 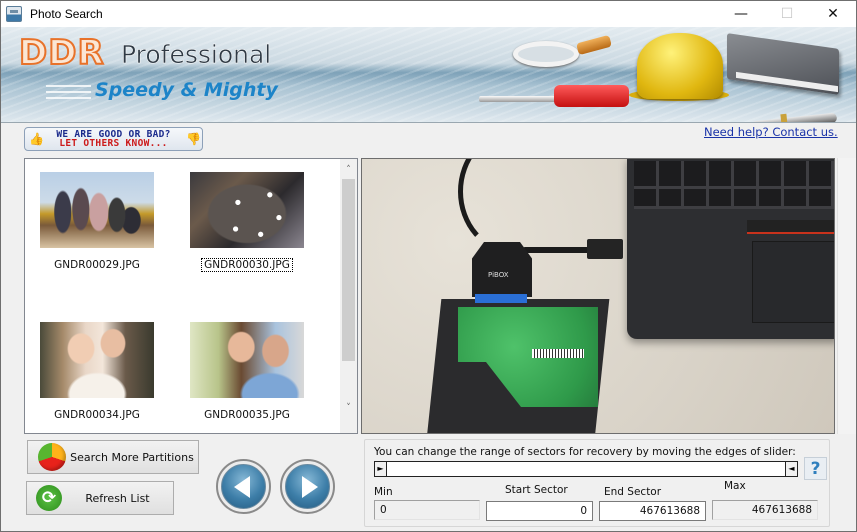 What do you see at coordinates (536, 490) in the screenshot?
I see `start-sector-label: Start Sector` at bounding box center [536, 490].